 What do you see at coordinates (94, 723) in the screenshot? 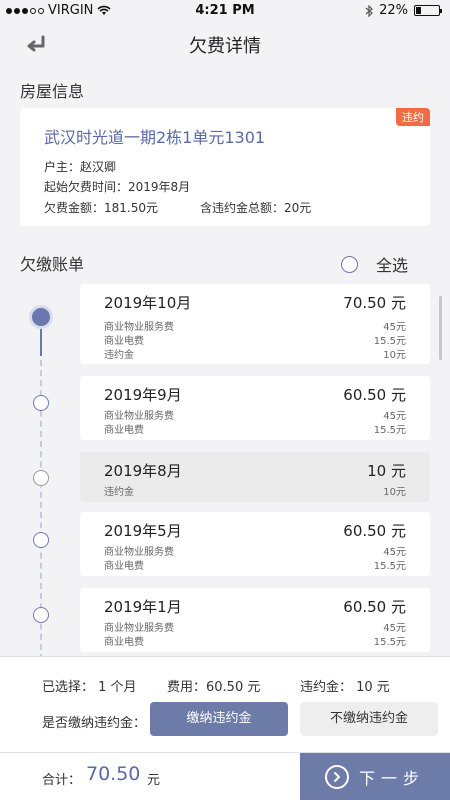
I see `penalty-question: 是否缴纳违约金：` at bounding box center [94, 723].